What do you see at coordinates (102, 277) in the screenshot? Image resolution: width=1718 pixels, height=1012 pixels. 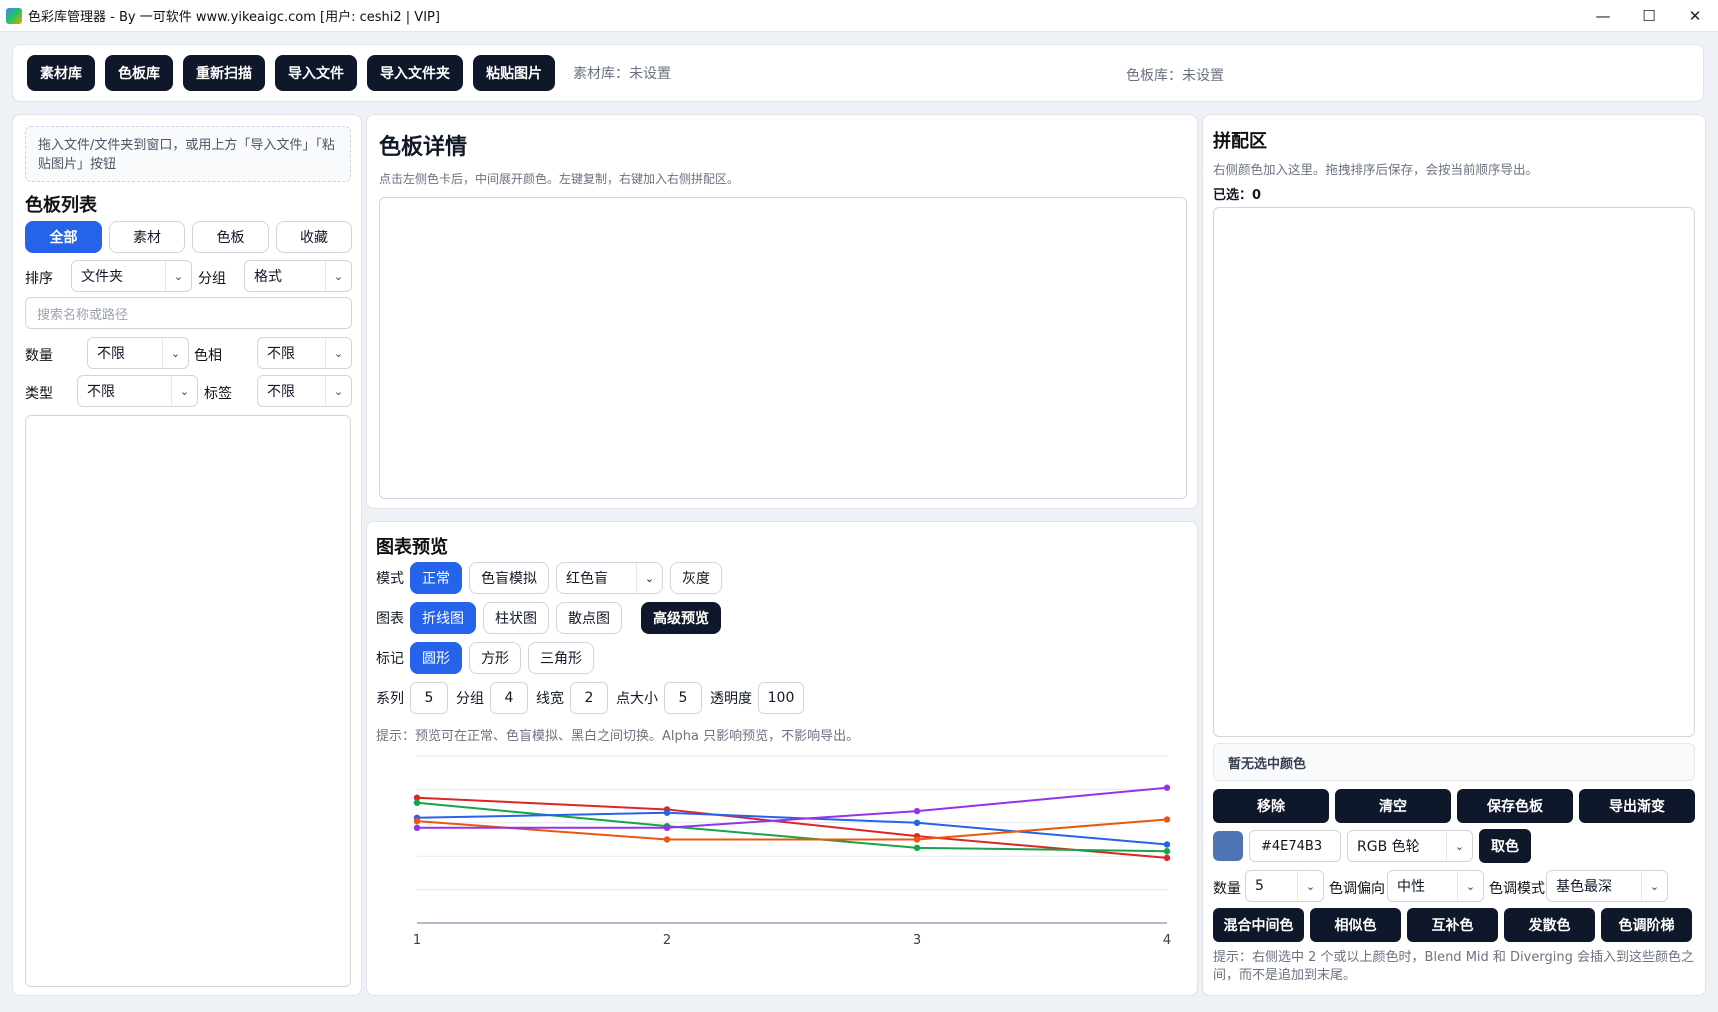 I see `sort-value: 文件夹` at bounding box center [102, 277].